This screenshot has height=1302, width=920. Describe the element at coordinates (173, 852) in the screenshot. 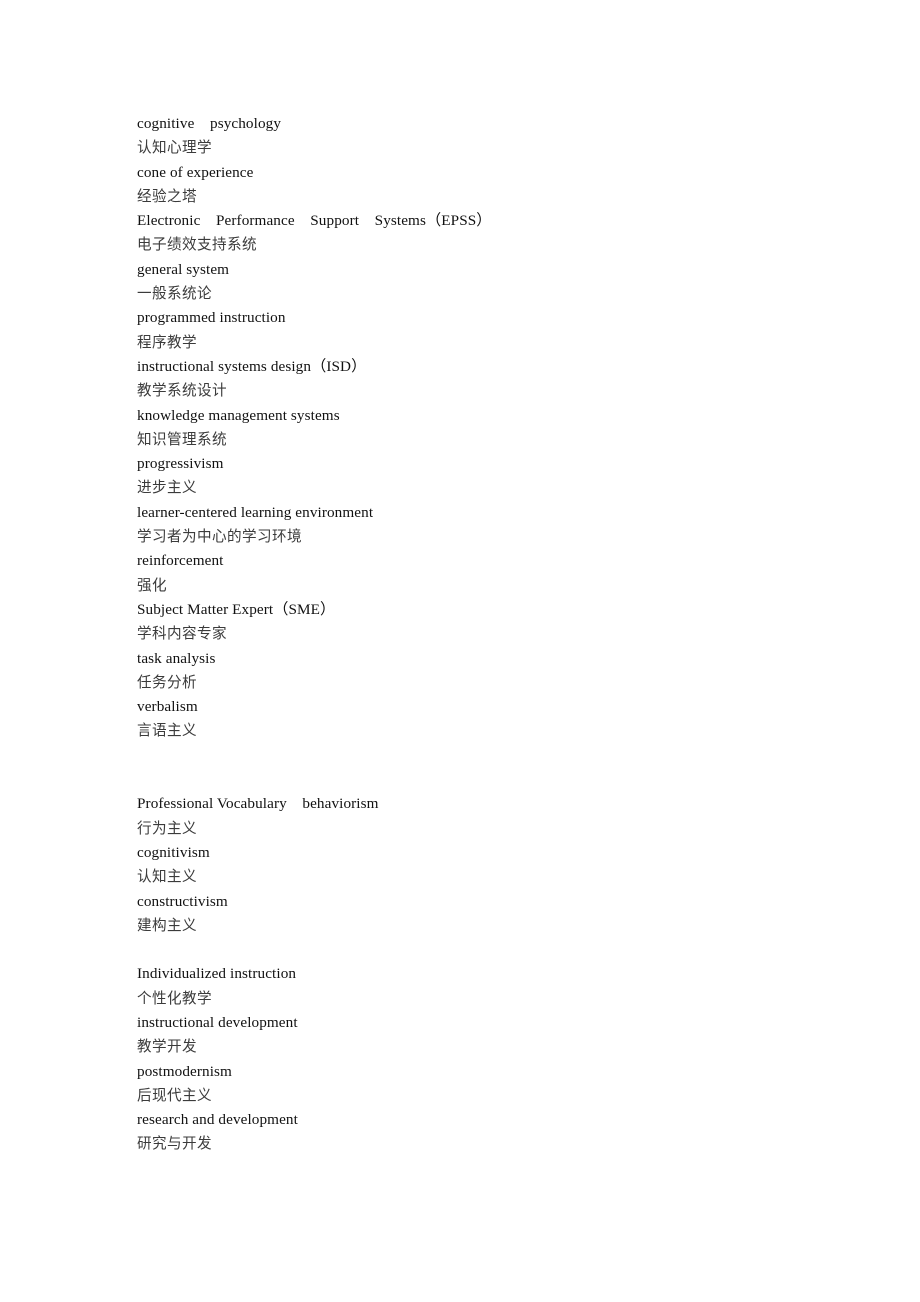

I see `glossary-term-english: cognitivism` at that location.